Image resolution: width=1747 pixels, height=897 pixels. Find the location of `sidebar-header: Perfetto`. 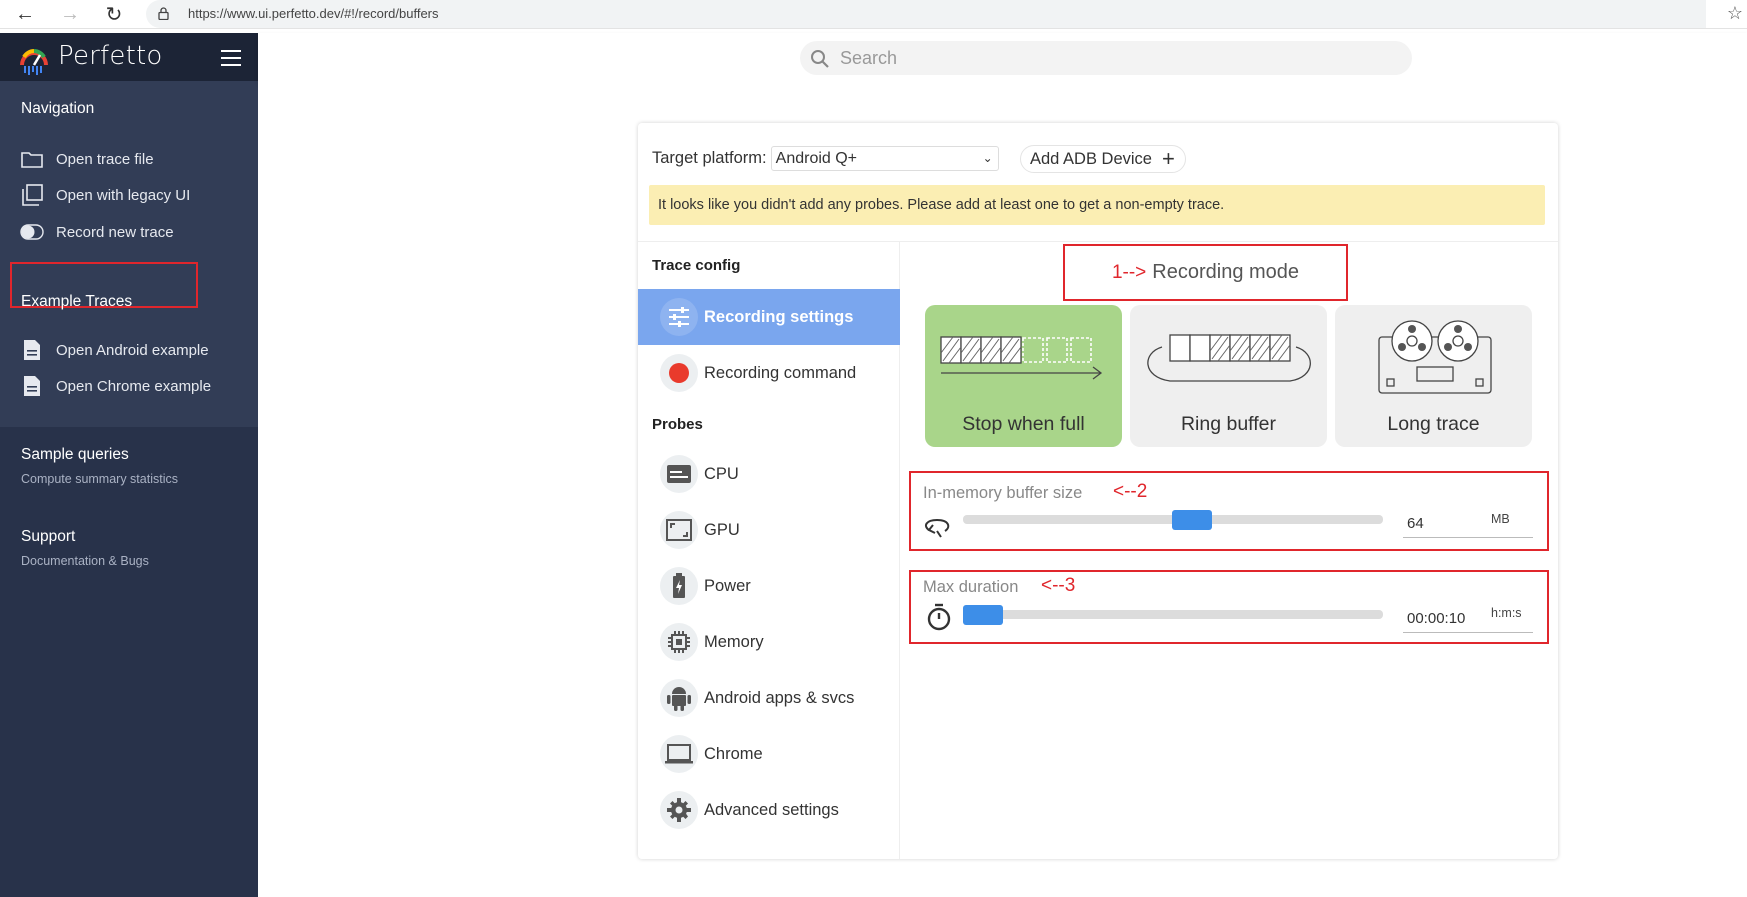

sidebar-header: Perfetto is located at coordinates (129, 57).